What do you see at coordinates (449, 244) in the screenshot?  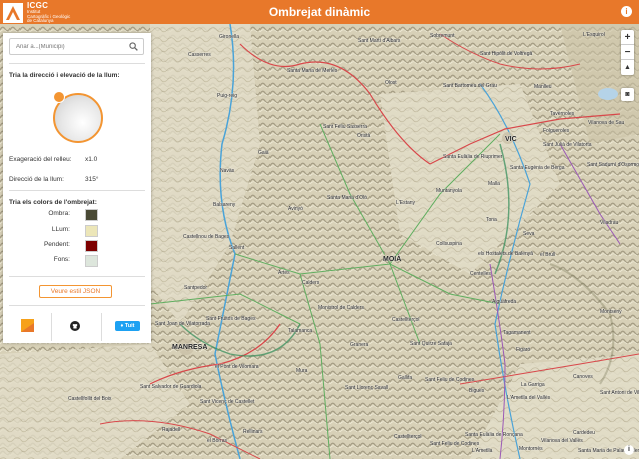 I see `place-label: Collsuspina` at bounding box center [449, 244].